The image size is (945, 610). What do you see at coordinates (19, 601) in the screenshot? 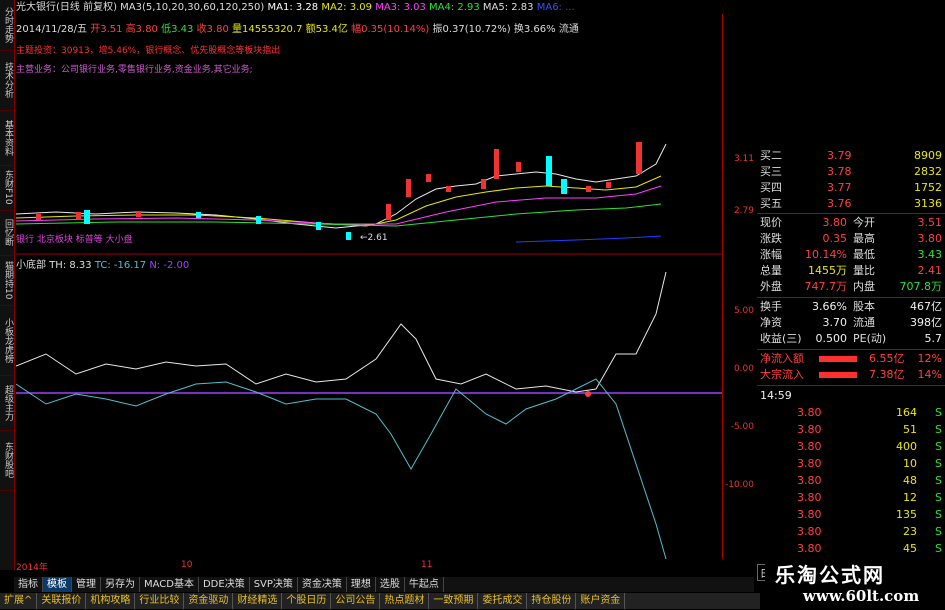
I see `bottom-toolbar-item: 扩展^` at bounding box center [19, 601].